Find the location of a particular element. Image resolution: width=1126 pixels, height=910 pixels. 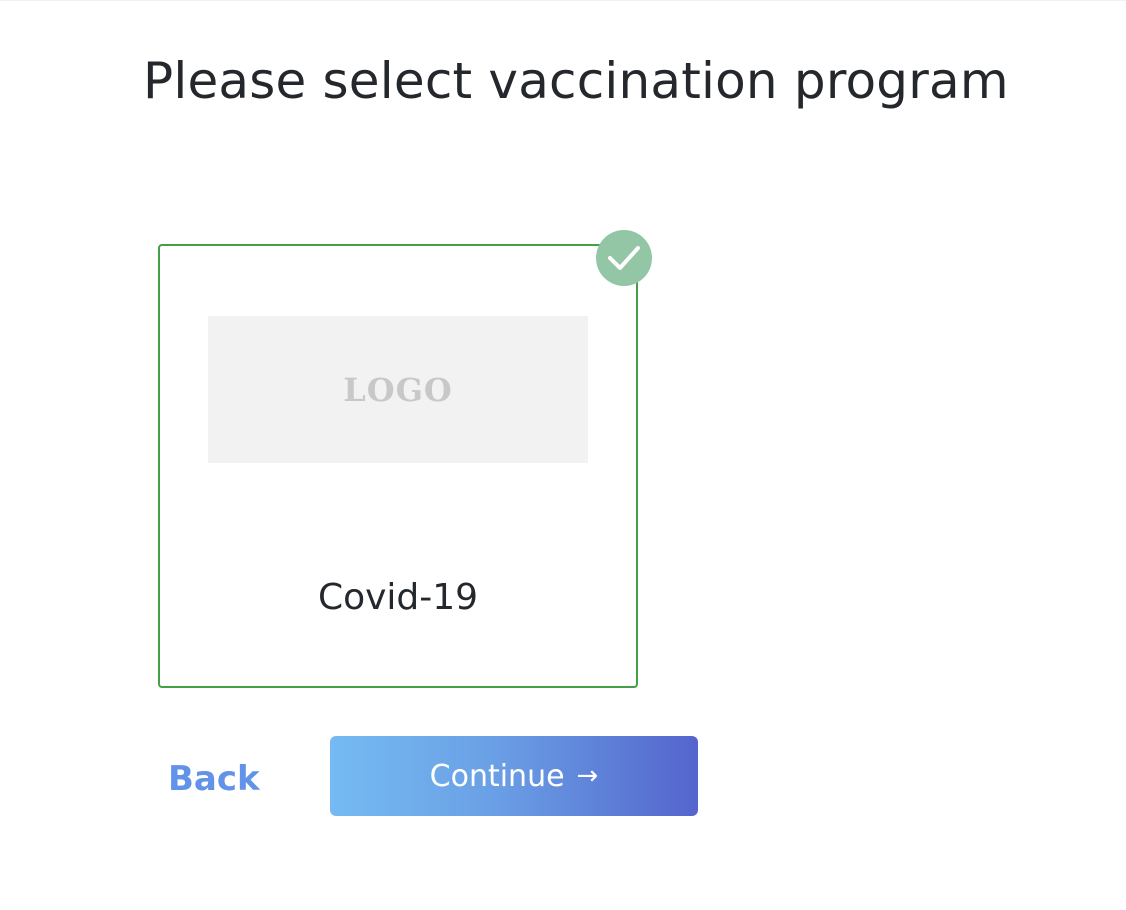

logo-placeholder-text: LOGO is located at coordinates (398, 389).